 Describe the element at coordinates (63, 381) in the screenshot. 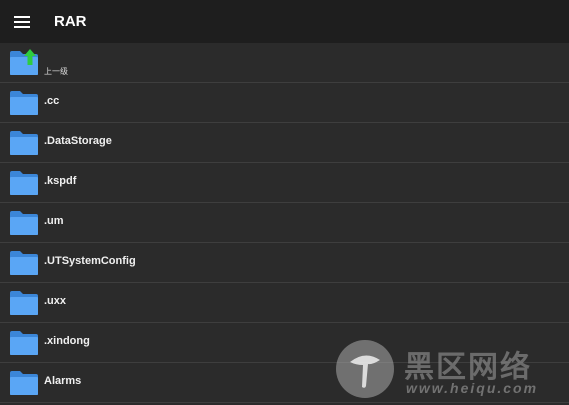

I see `folder-name: Alarms` at that location.